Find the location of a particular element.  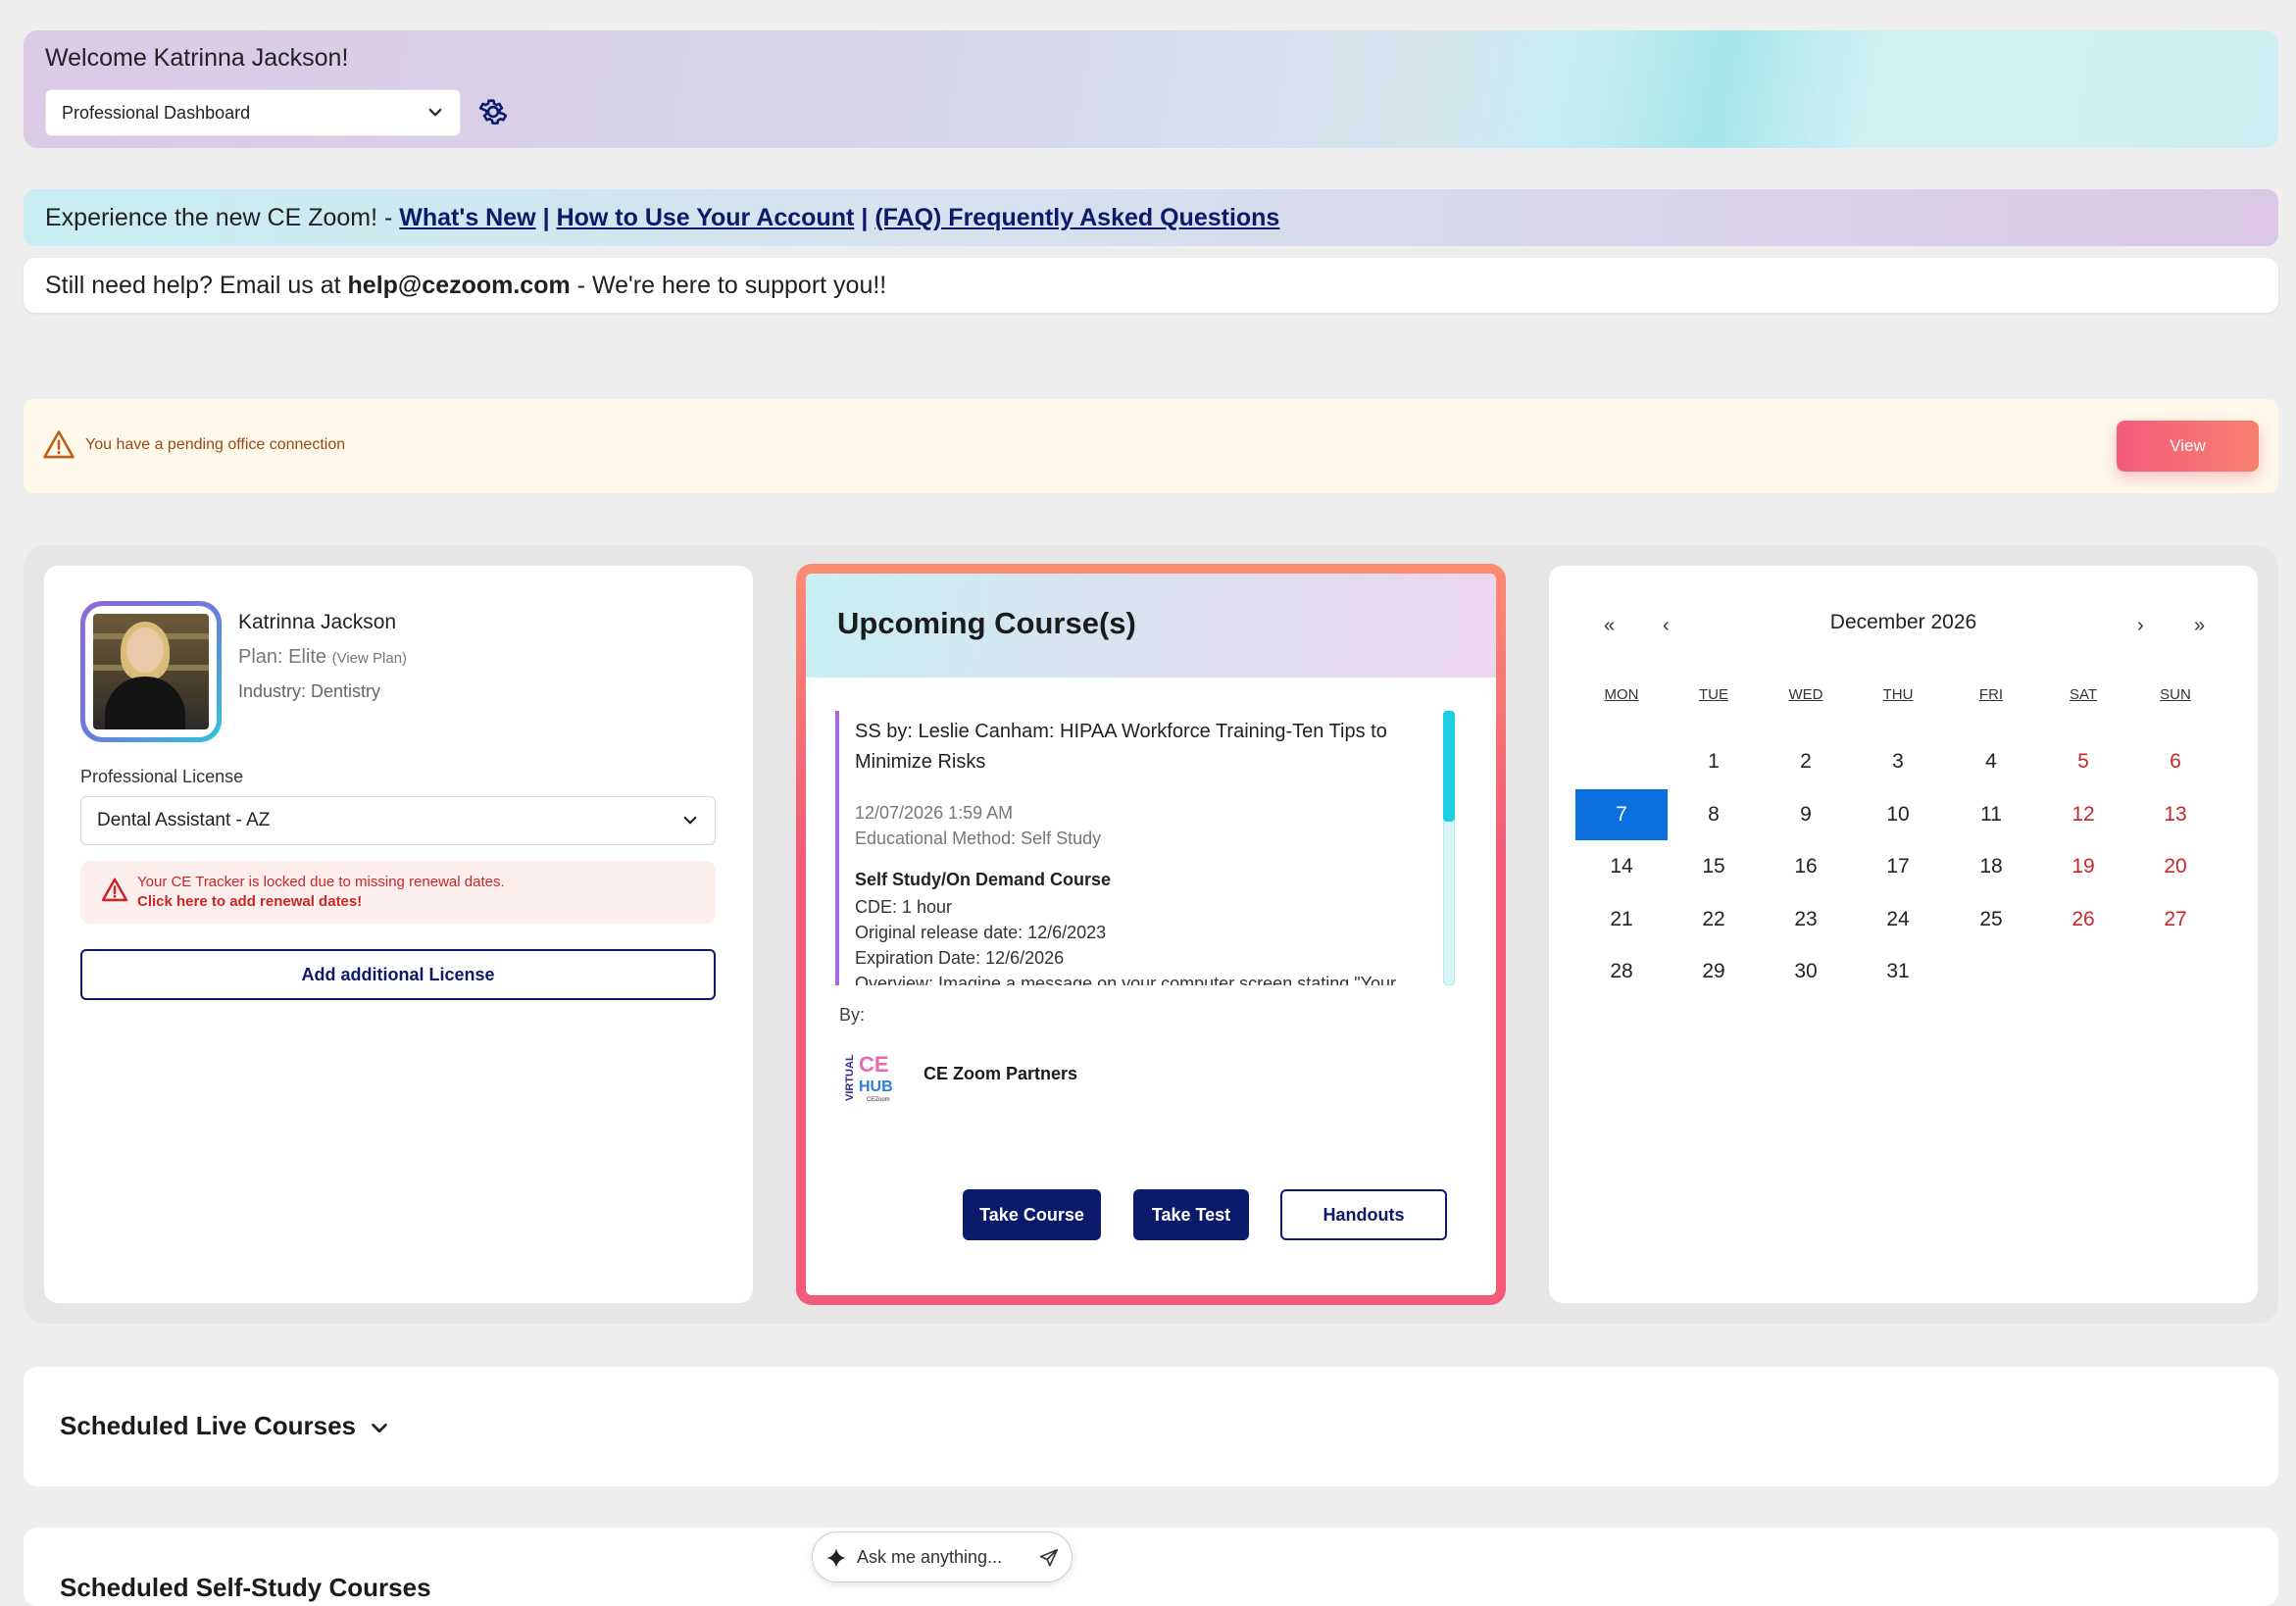

calendar-day: 22 is located at coordinates (1714, 919).